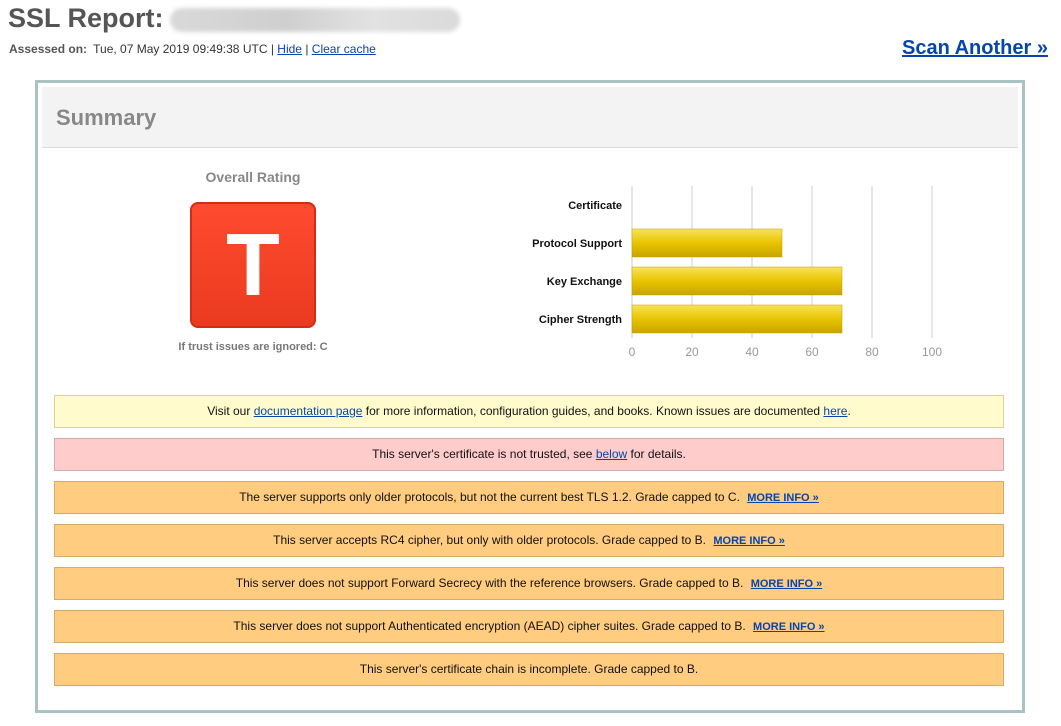 The width and height of the screenshot is (1061, 726). What do you see at coordinates (835, 411) in the screenshot?
I see `known-issues-link: here` at bounding box center [835, 411].